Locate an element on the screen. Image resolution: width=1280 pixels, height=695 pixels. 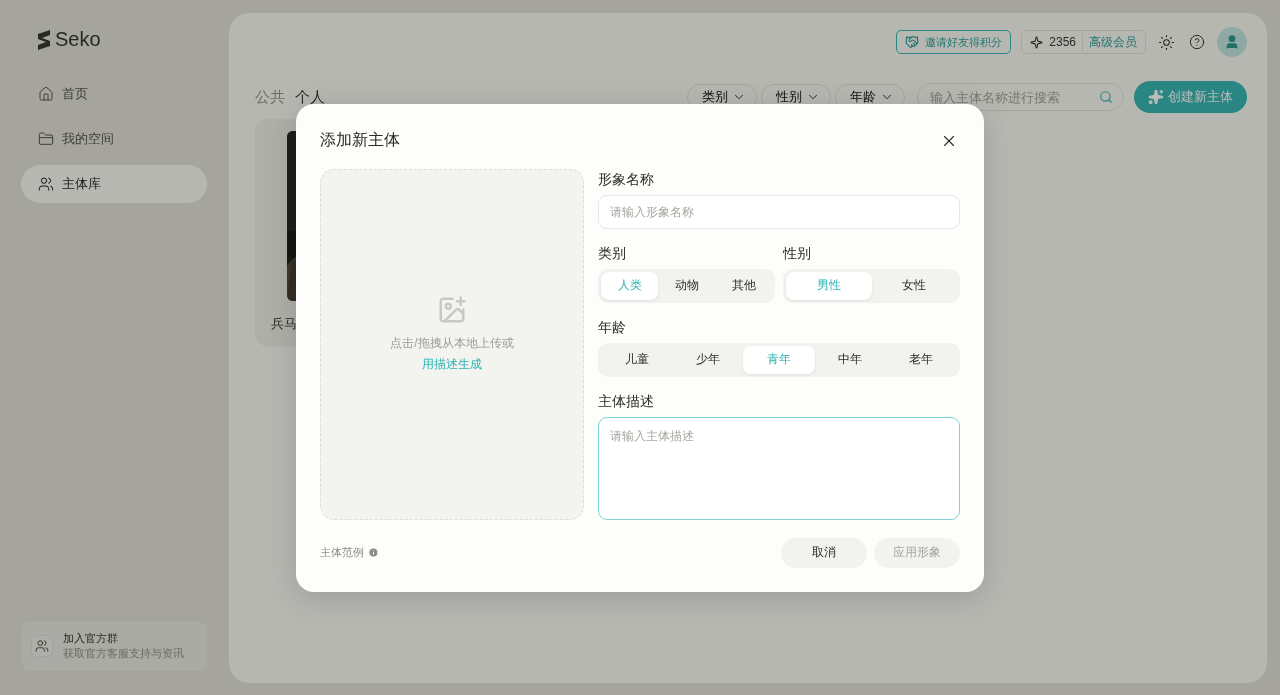
option-tab: 老年 is located at coordinates (921, 359).